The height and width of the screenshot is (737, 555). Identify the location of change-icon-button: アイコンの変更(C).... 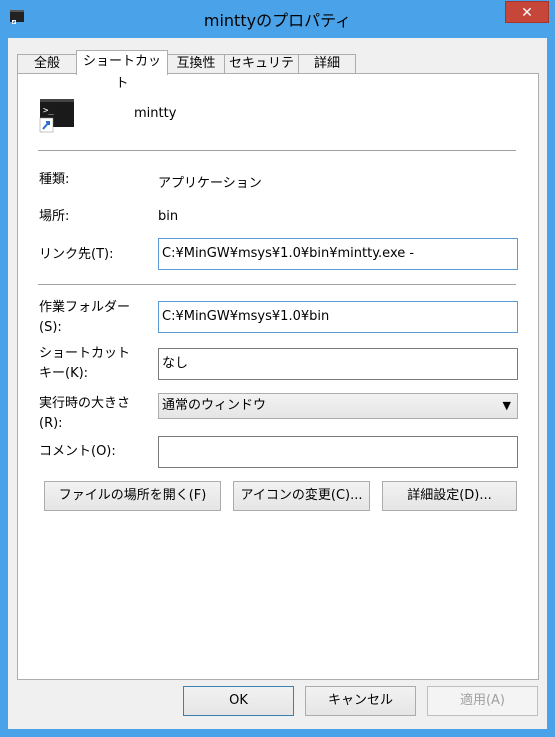
(301, 496).